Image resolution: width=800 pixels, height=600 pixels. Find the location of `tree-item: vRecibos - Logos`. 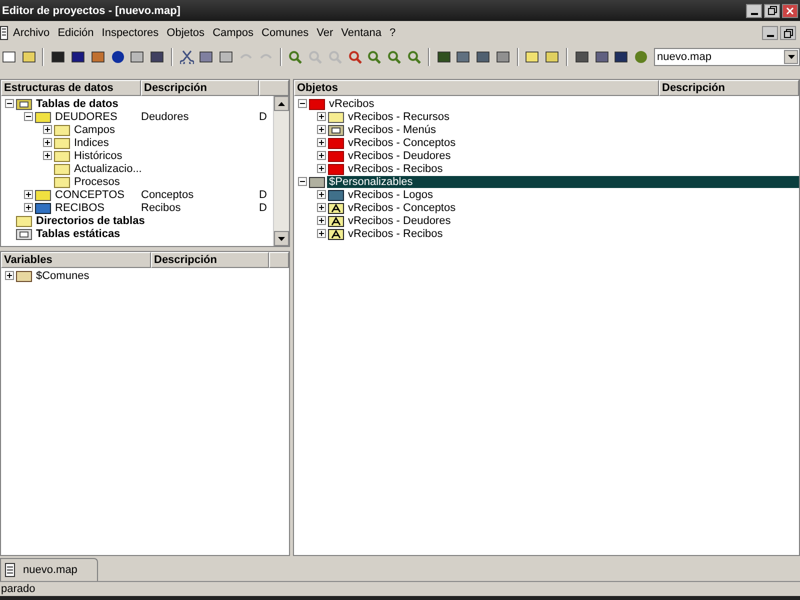

tree-item: vRecibos - Logos is located at coordinates (390, 194).